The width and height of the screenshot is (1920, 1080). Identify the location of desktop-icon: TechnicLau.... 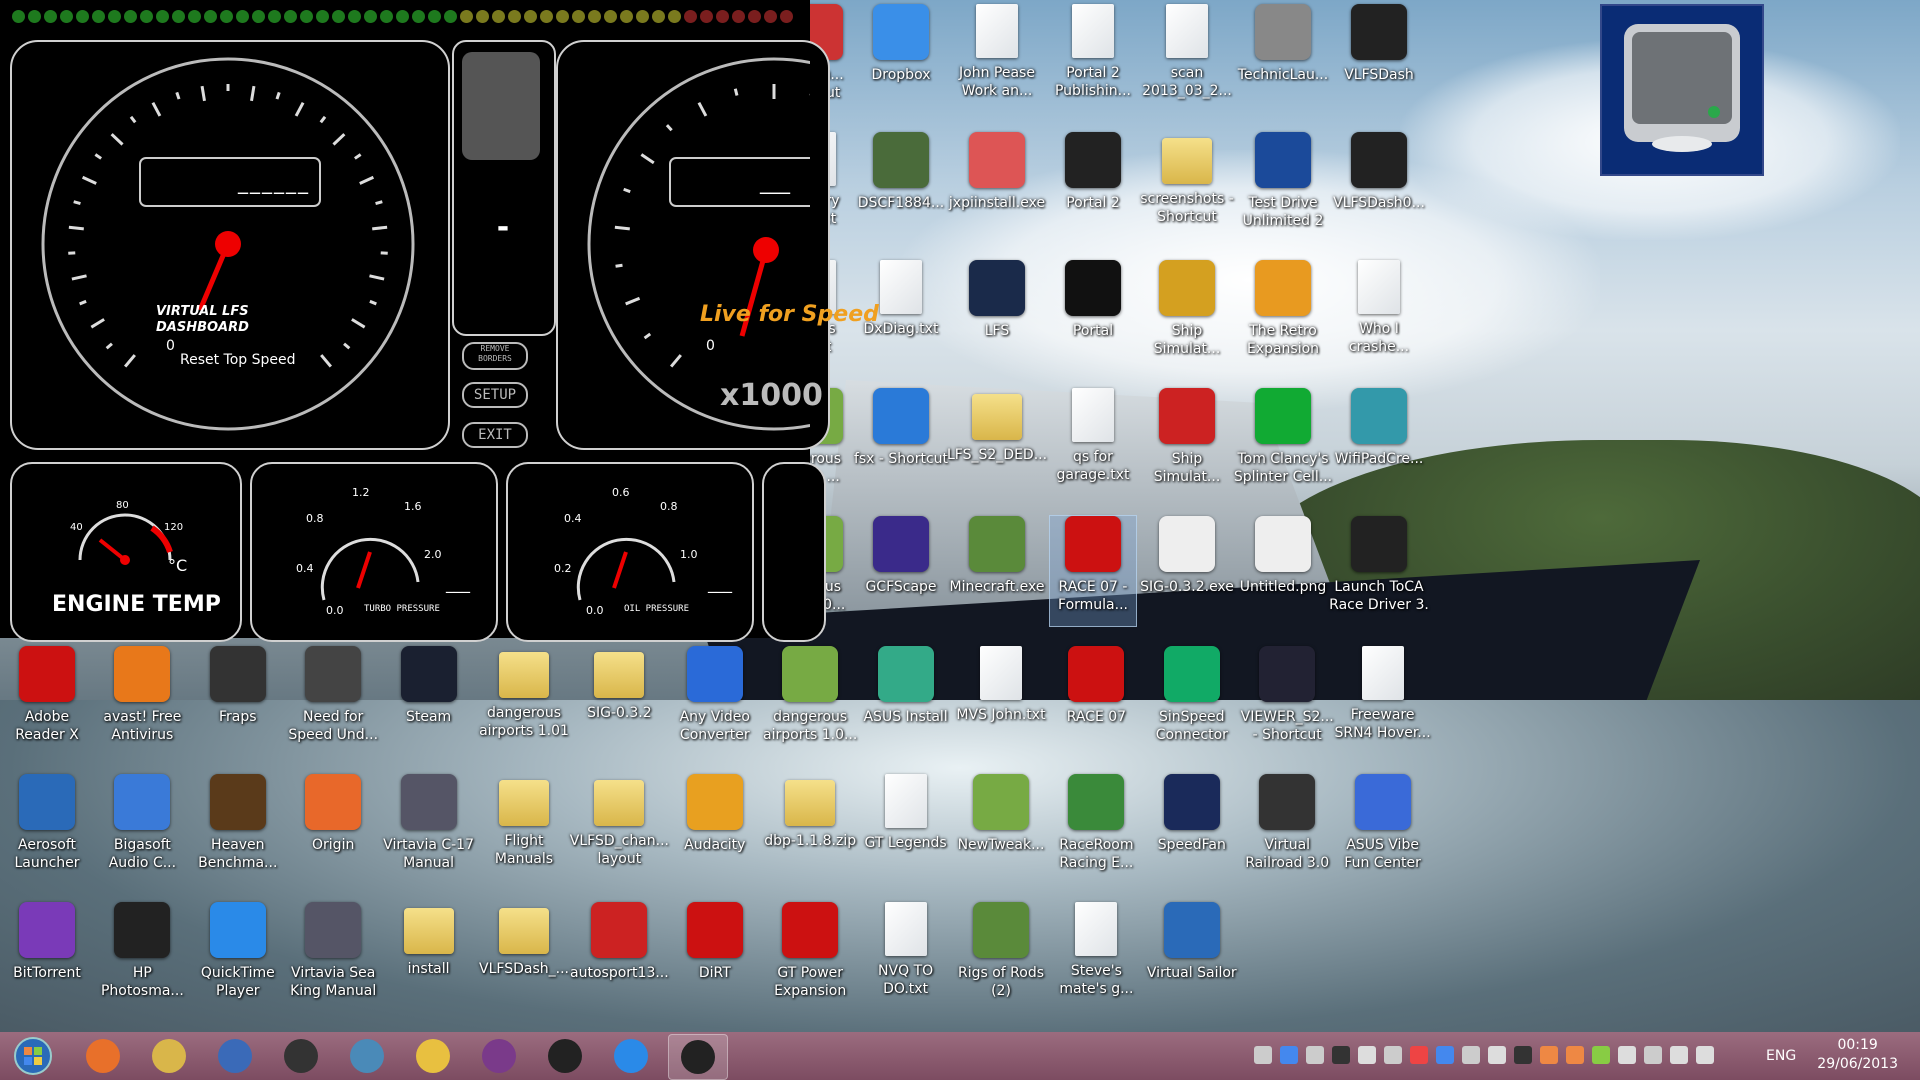
(1283, 59).